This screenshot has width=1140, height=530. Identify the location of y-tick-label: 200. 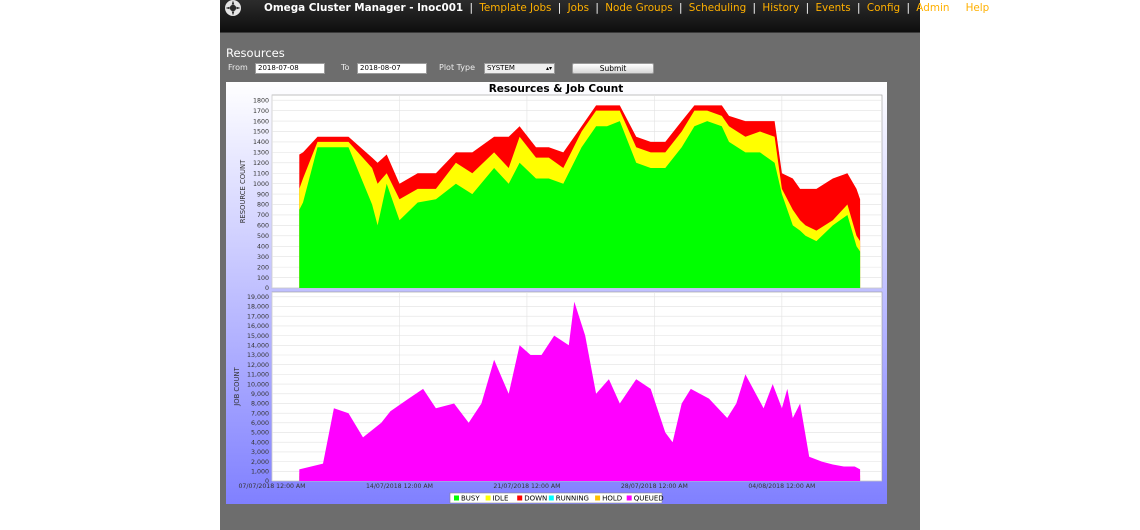
(263, 267).